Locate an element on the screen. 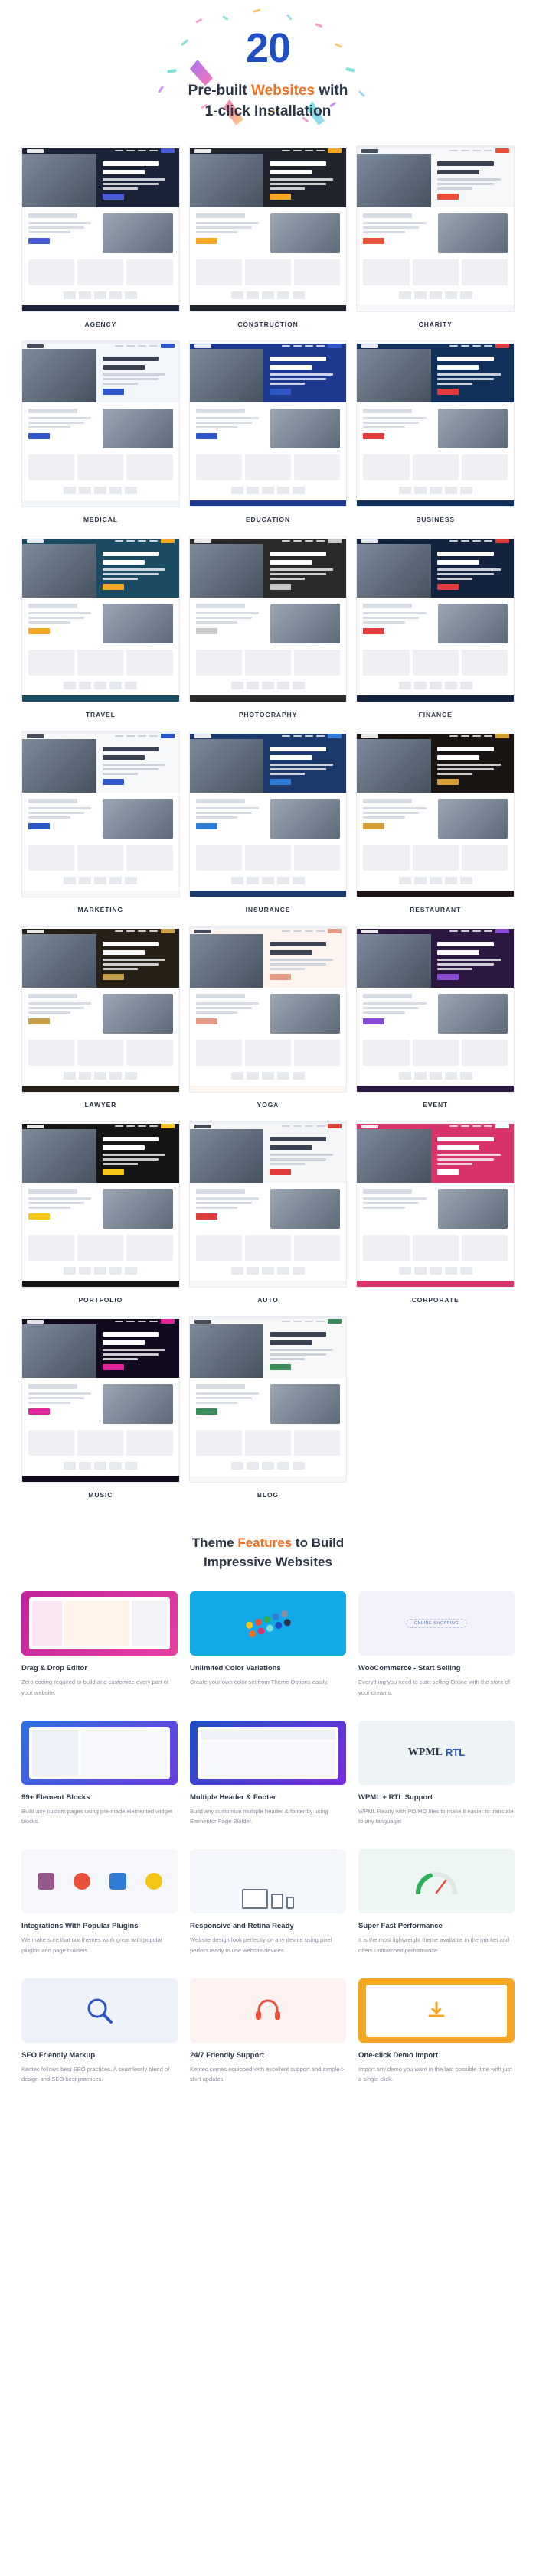 Image resolution: width=536 pixels, height=2576 pixels. demo-card: LAWYER is located at coordinates (100, 1018).